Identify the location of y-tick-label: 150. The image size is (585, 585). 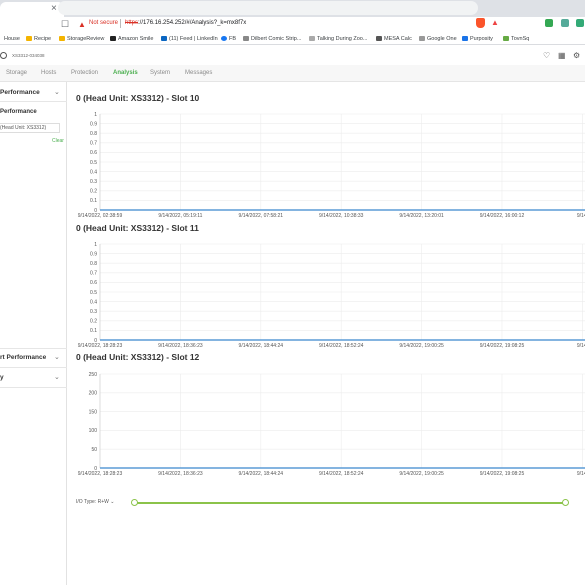
(93, 412).